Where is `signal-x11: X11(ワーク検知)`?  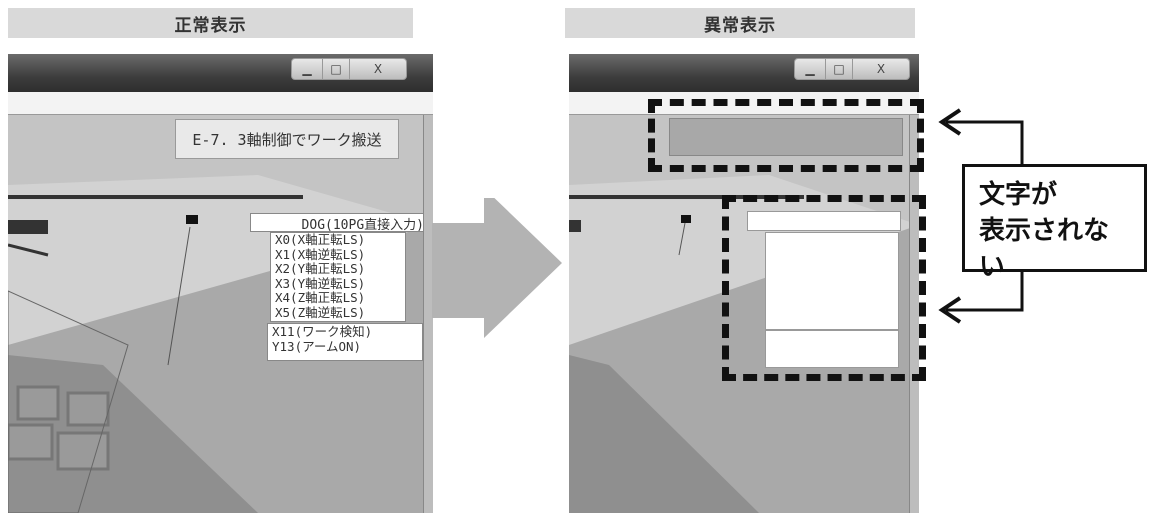 signal-x11: X11(ワーク検知) is located at coordinates (322, 331).